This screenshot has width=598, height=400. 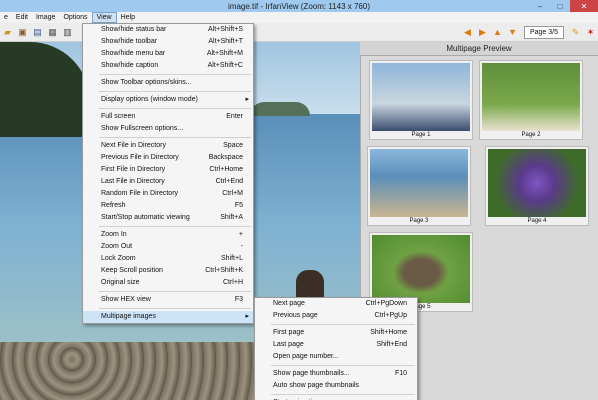 What do you see at coordinates (584, 6) in the screenshot?
I see `close-button: ✕` at bounding box center [584, 6].